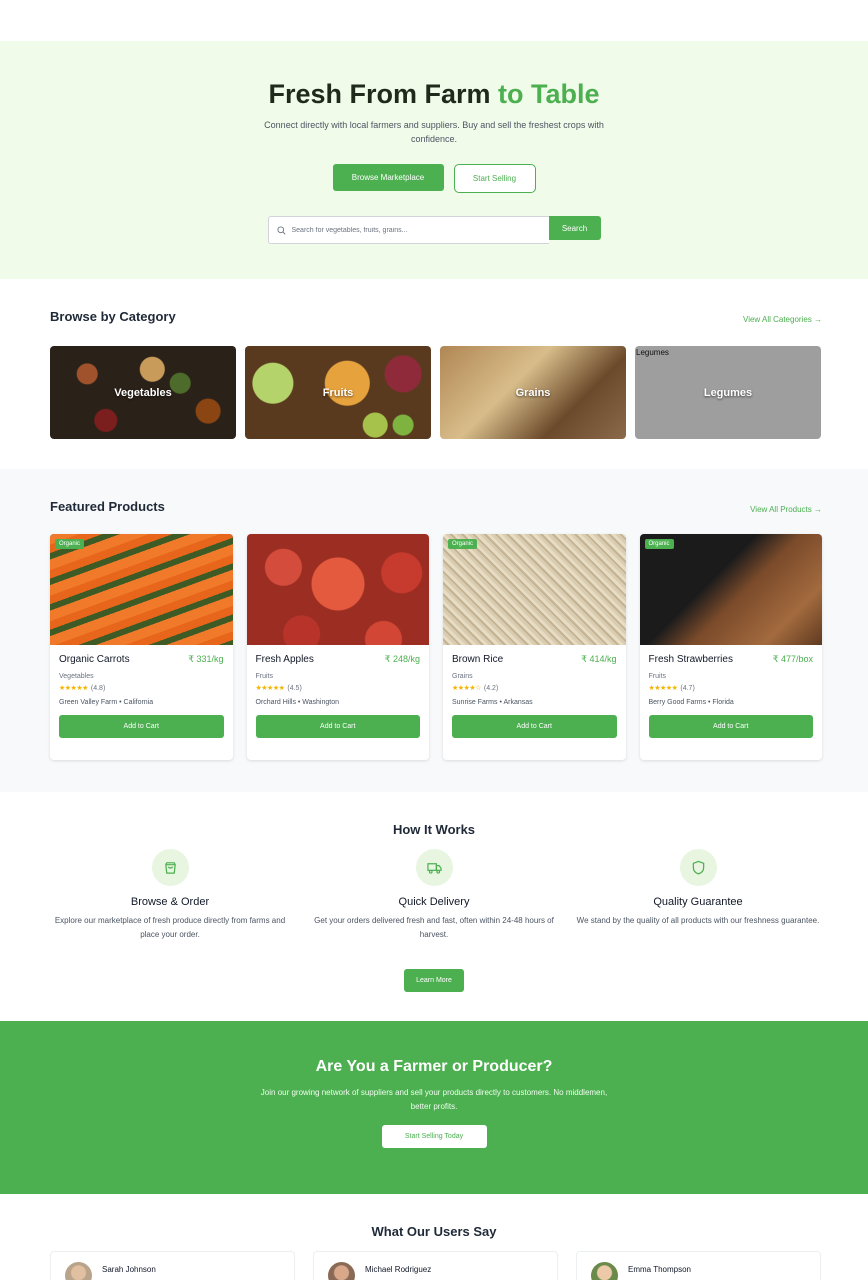 The image size is (868, 1280). What do you see at coordinates (434, 902) in the screenshot?
I see `step-title: Quick Delivery` at bounding box center [434, 902].